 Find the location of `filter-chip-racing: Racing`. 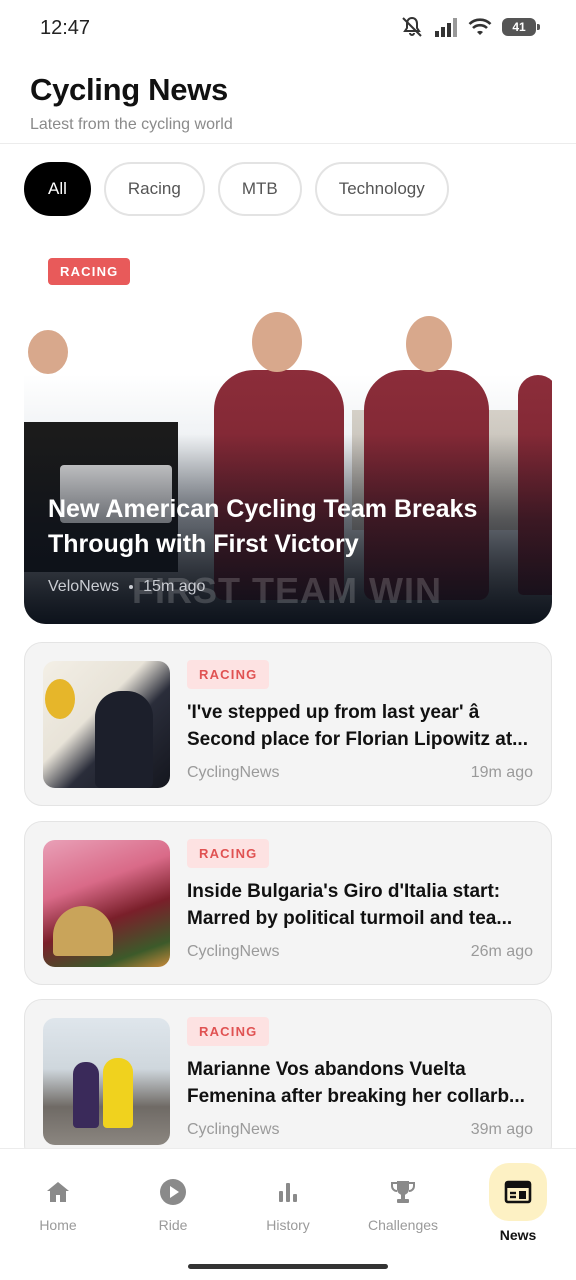

filter-chip-racing: Racing is located at coordinates (154, 189).